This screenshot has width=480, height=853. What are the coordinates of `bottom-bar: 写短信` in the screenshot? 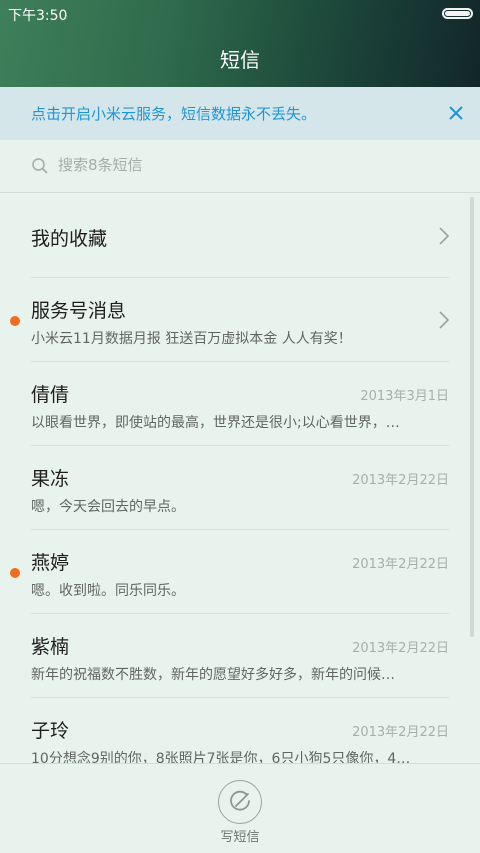 It's located at (240, 808).